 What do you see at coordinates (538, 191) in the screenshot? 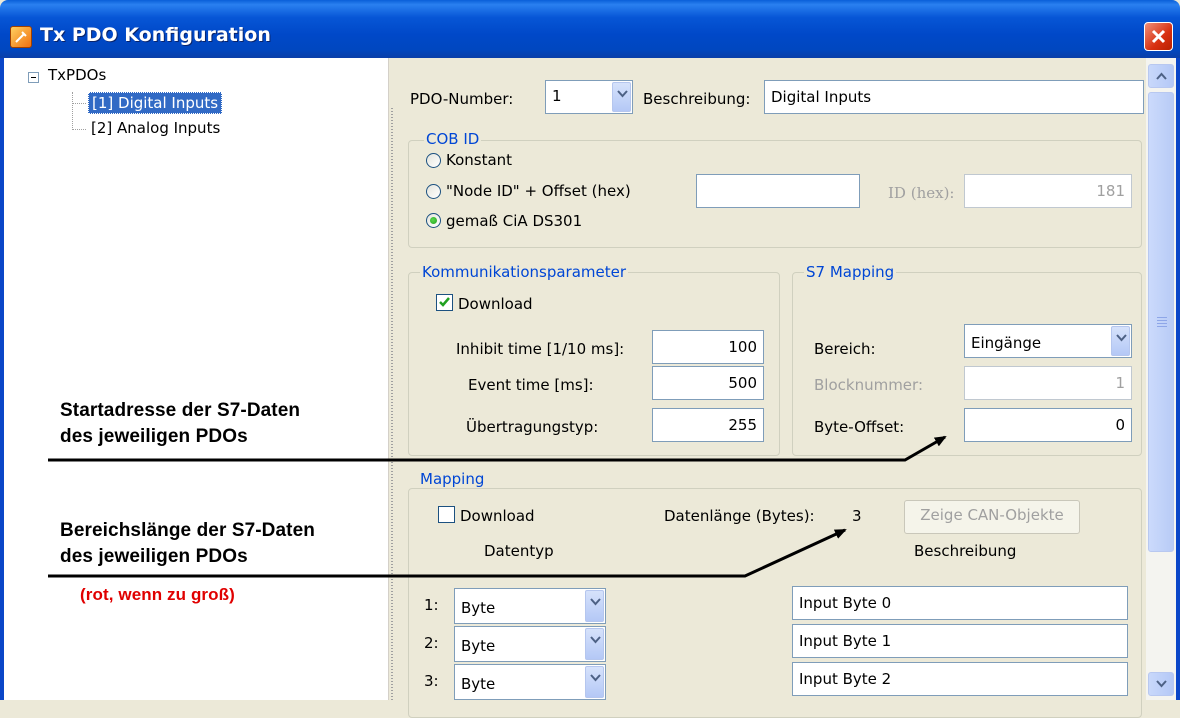
I see `radio-node-id-offset-label: "Node ID" + Offset (hex)` at bounding box center [538, 191].